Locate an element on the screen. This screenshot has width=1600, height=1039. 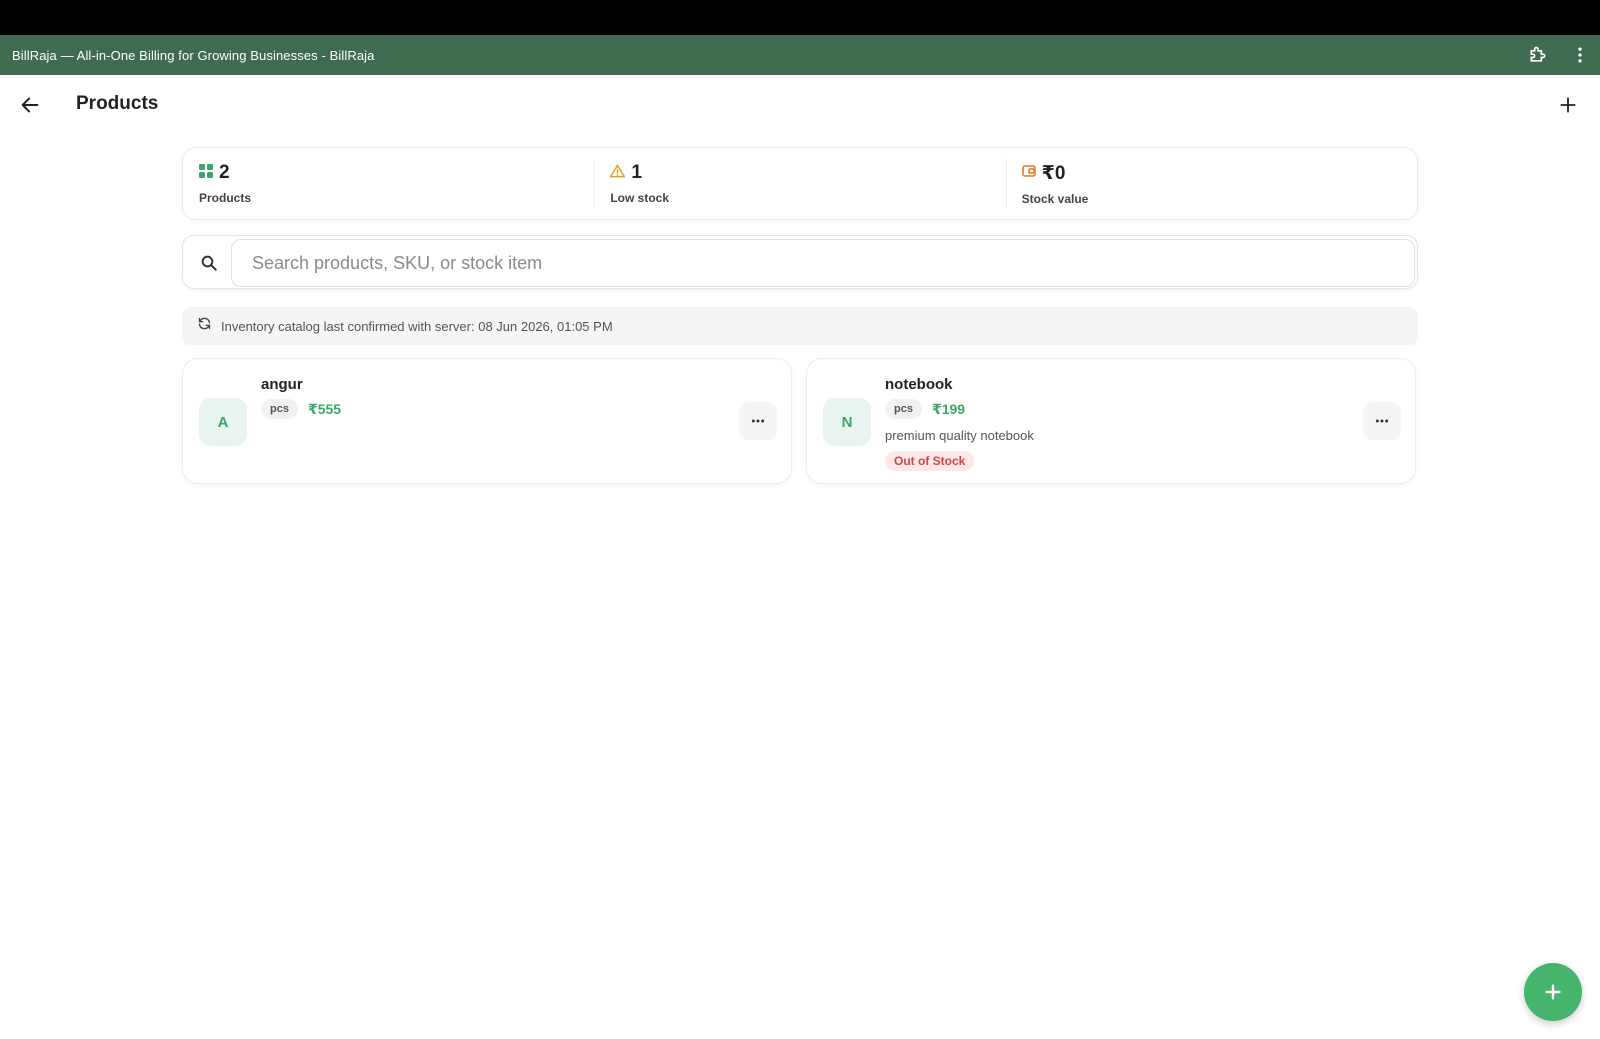
stat-value: ₹0 is located at coordinates (1053, 173).